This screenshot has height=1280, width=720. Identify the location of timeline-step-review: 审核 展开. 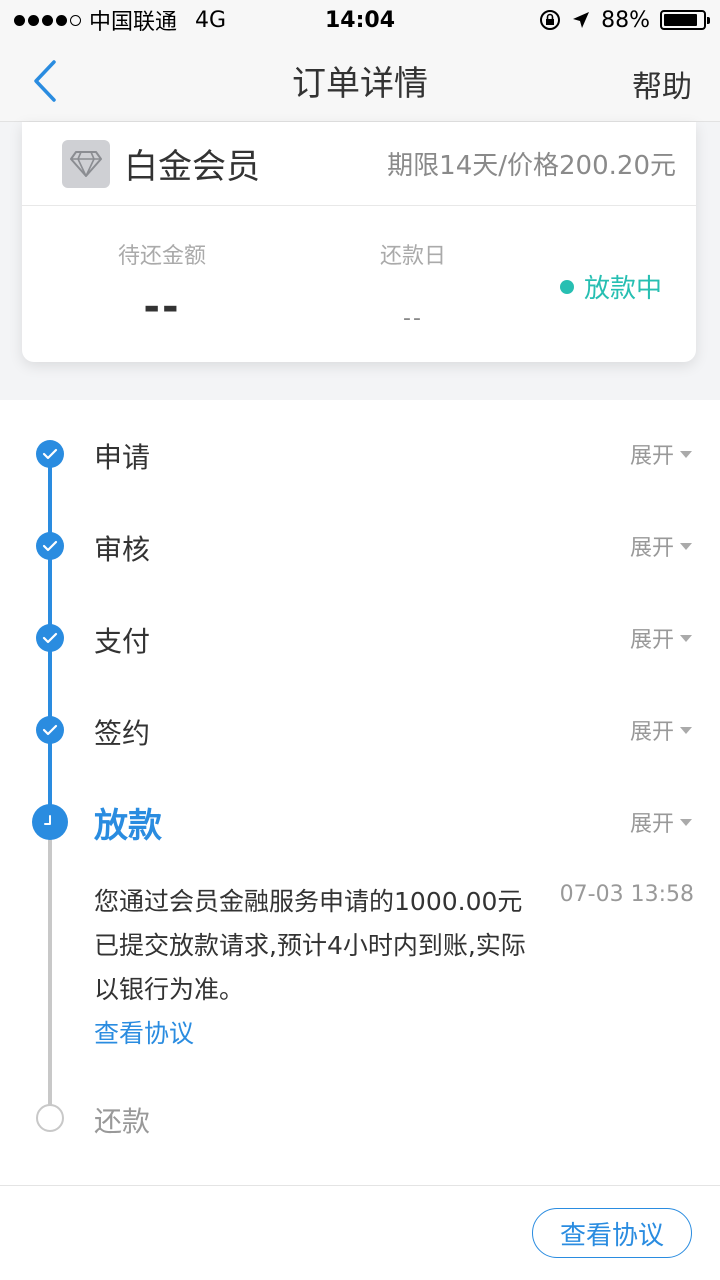
(360, 546).